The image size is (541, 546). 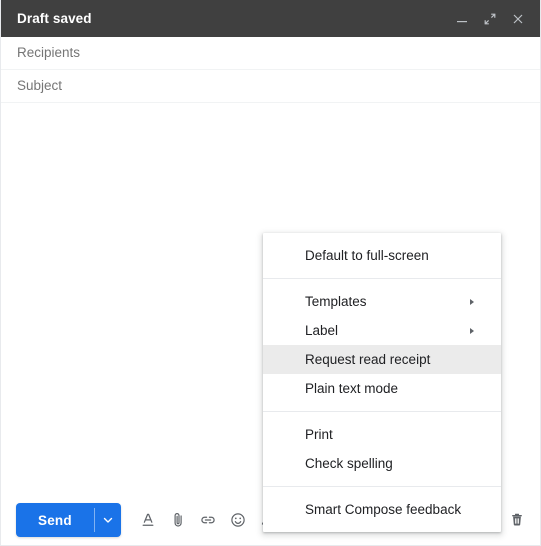 I want to click on insert-emoji-icon, so click(x=238, y=520).